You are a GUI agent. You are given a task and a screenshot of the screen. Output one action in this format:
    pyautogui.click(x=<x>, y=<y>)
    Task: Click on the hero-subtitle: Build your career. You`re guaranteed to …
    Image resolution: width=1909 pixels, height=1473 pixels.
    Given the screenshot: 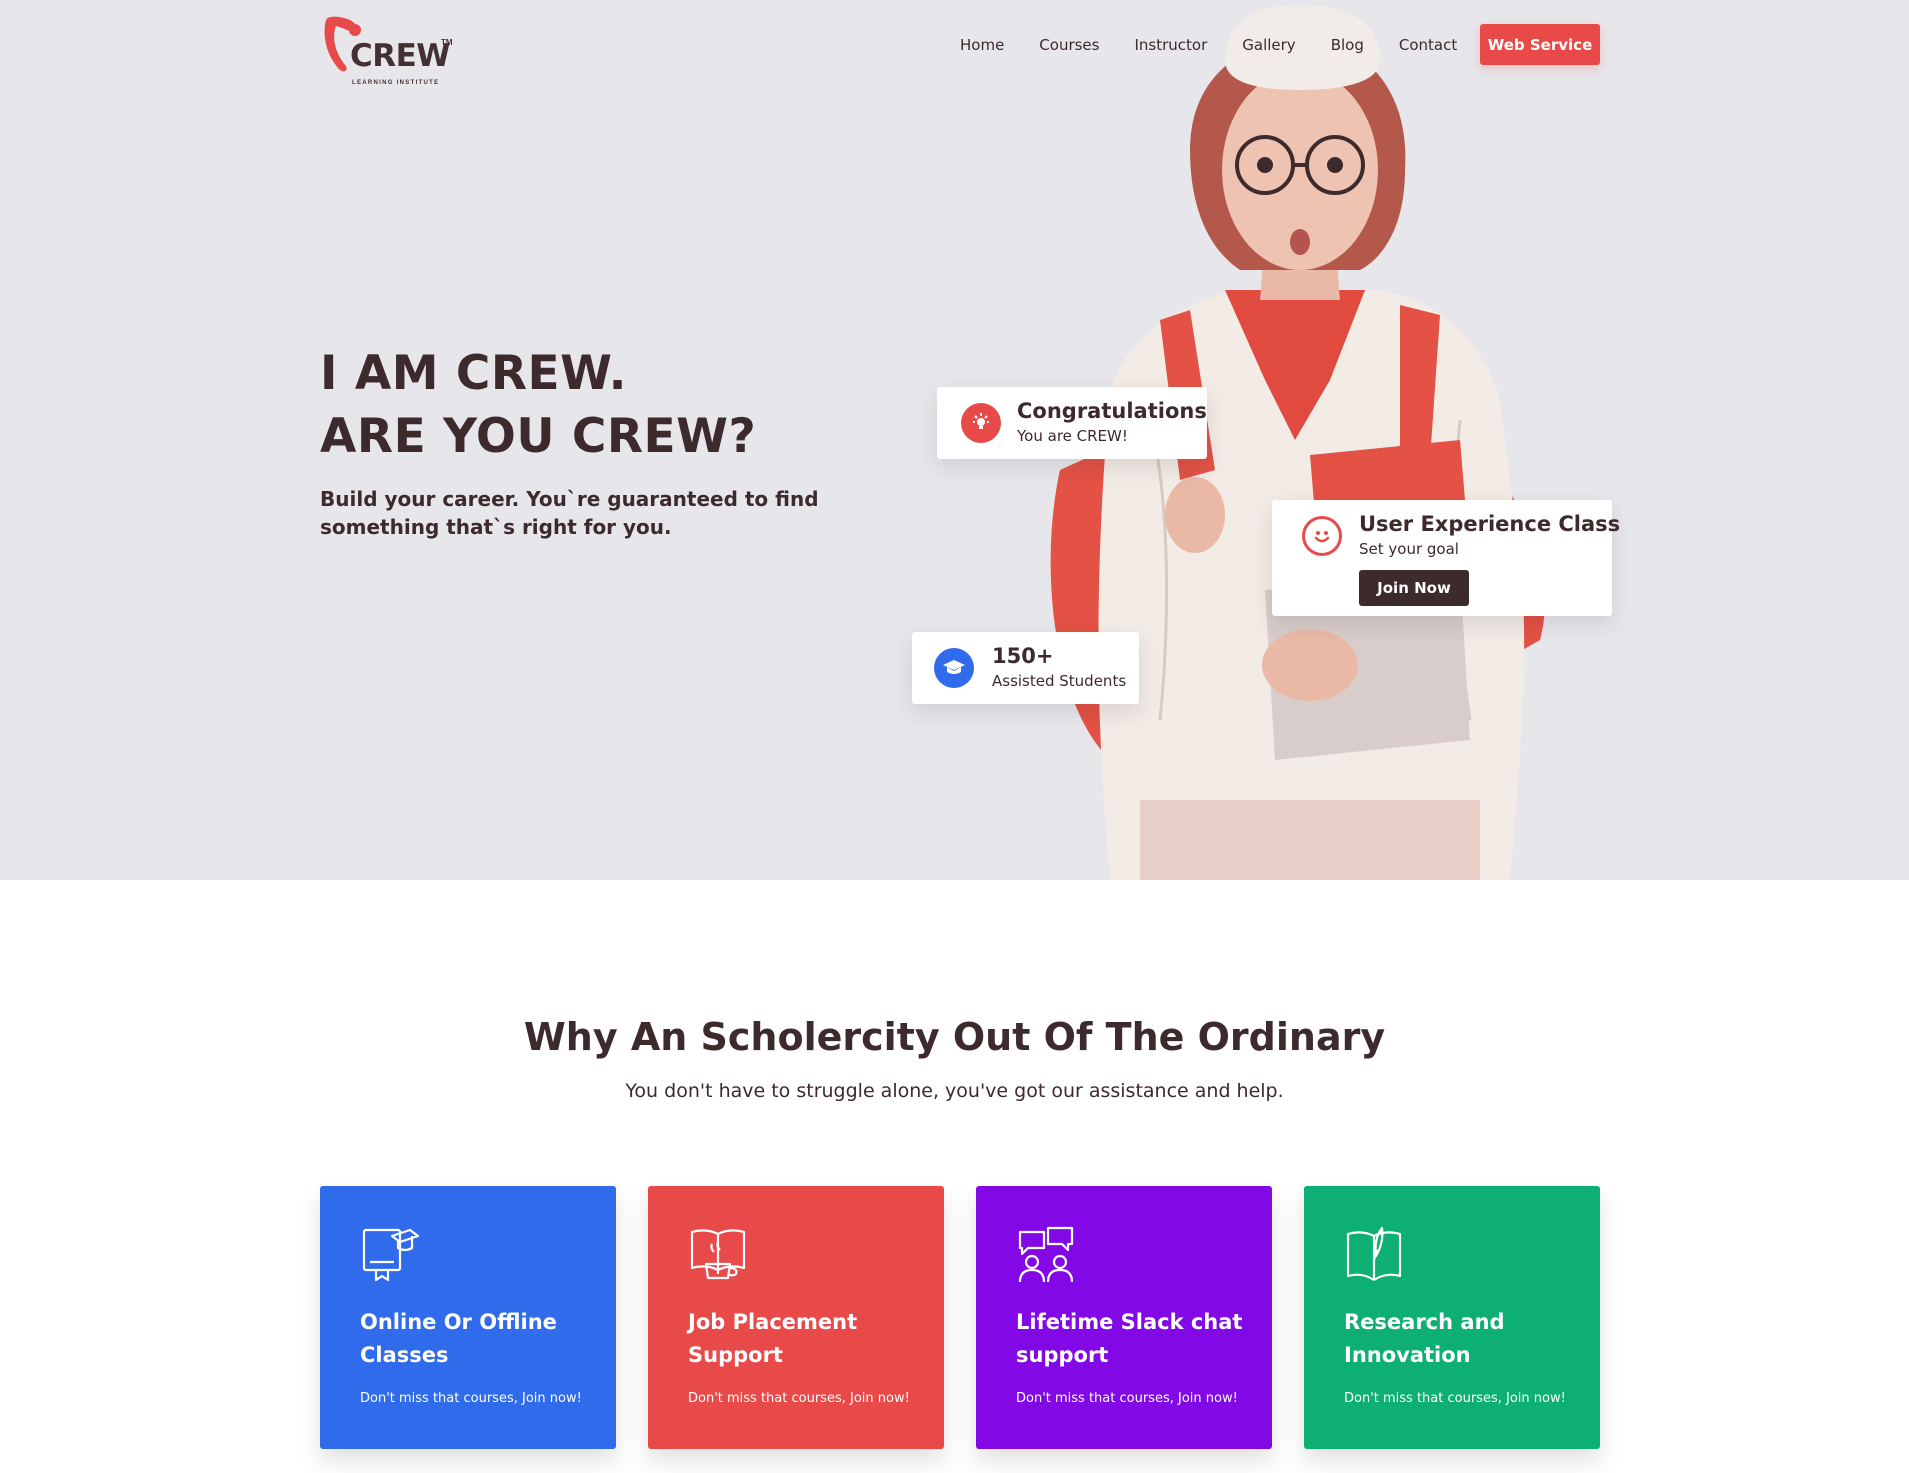 What is the action you would take?
    pyautogui.click(x=569, y=513)
    